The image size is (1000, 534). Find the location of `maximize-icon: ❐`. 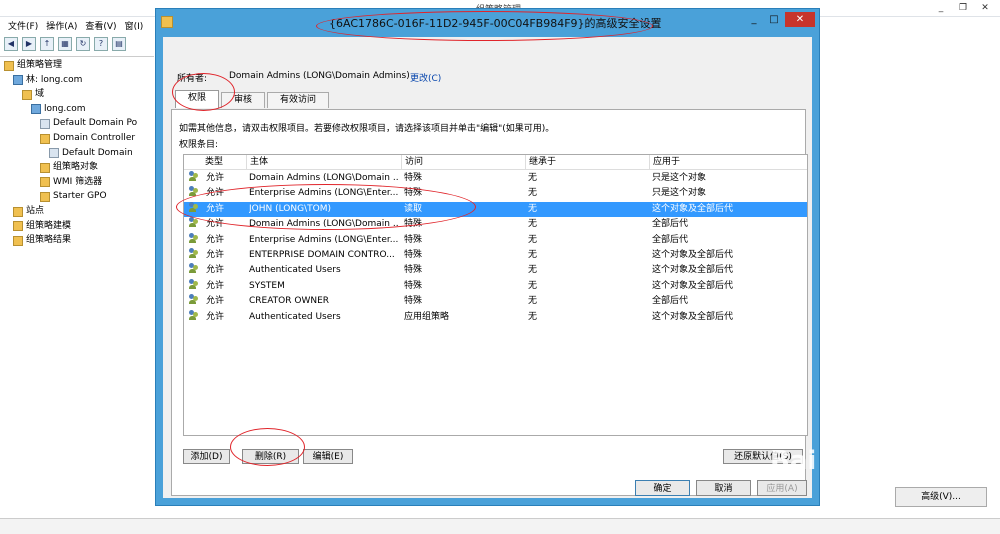

maximize-icon: ❐ is located at coordinates (963, 7).